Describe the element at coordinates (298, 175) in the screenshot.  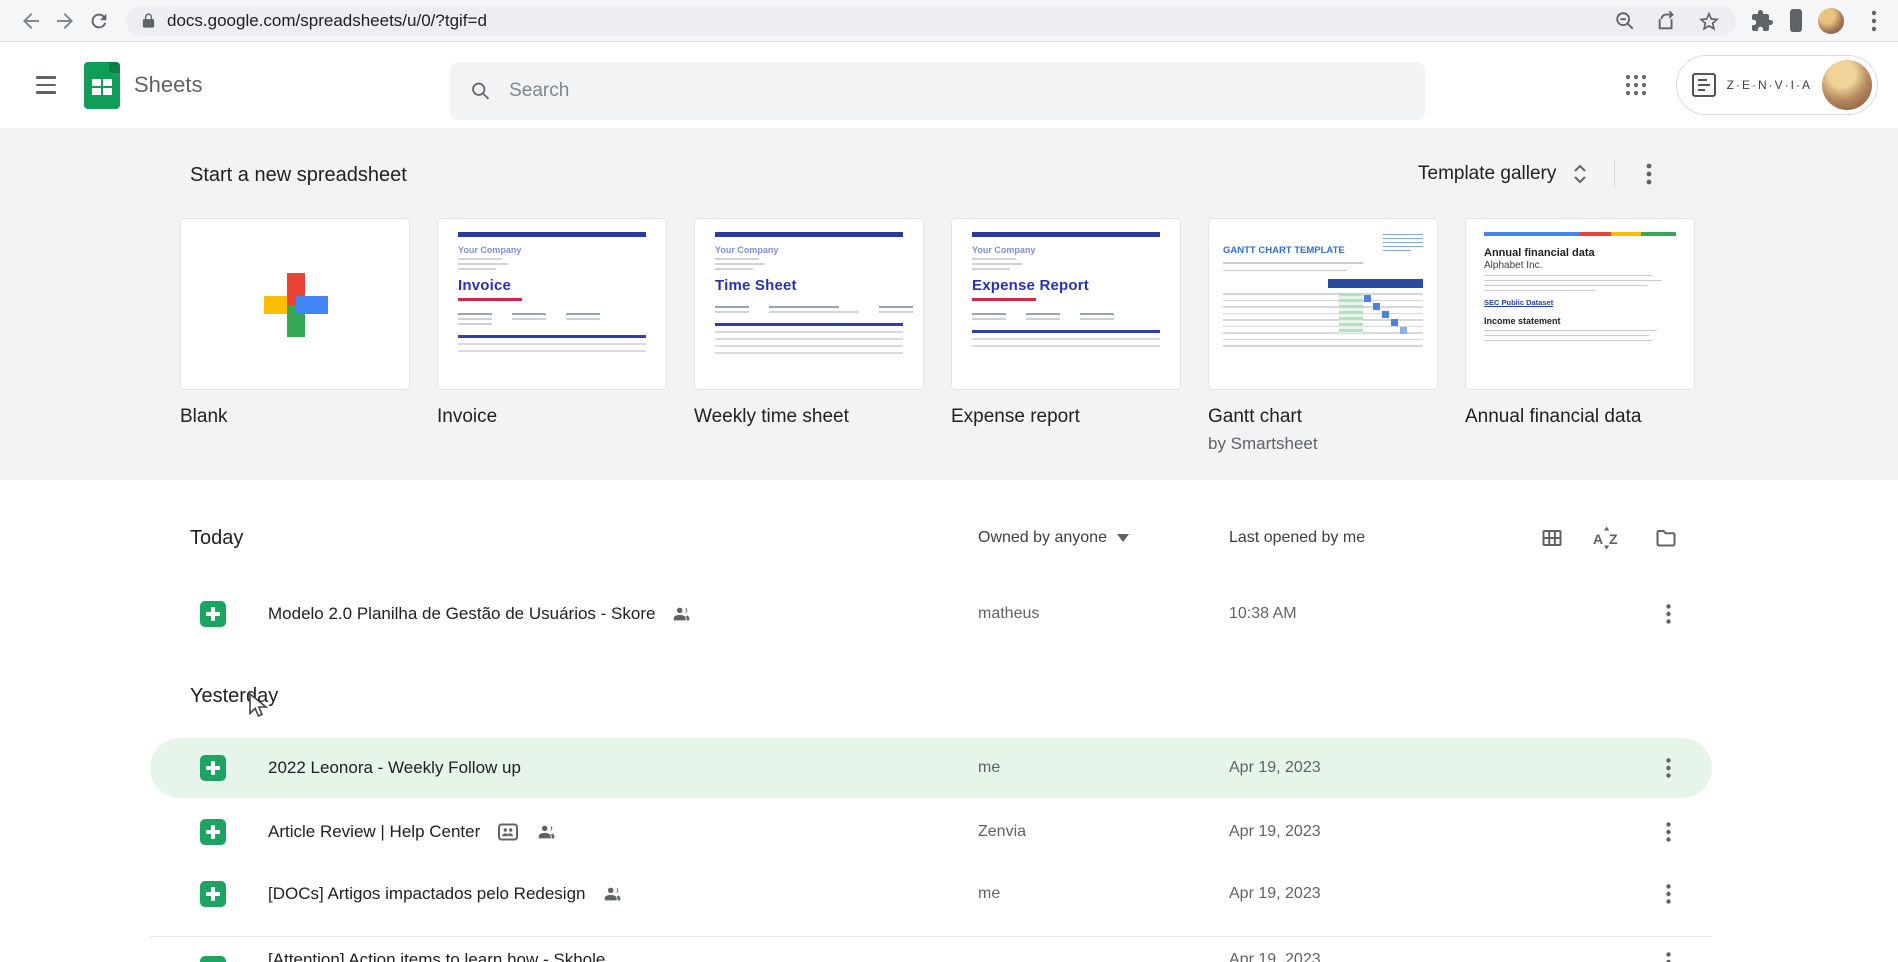
I see `template-section-title: Start a new spreadsheet` at that location.